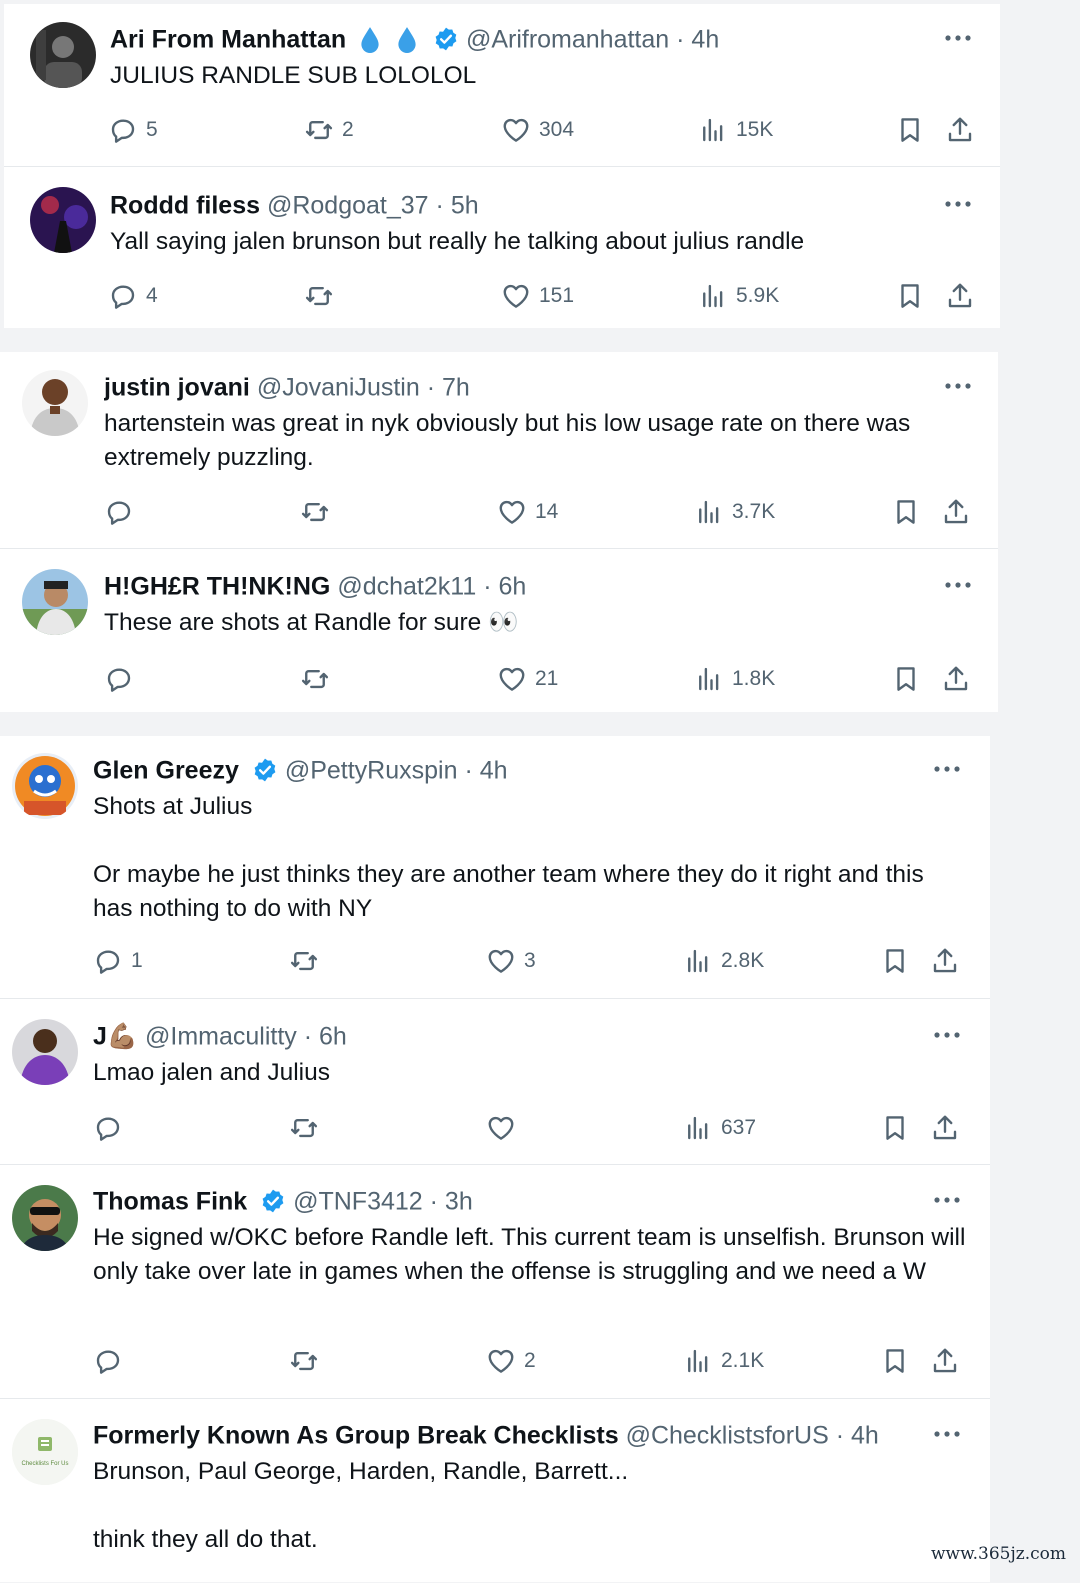 Image resolution: width=1080 pixels, height=1583 pixels. I want to click on share-icon, so click(945, 1360).